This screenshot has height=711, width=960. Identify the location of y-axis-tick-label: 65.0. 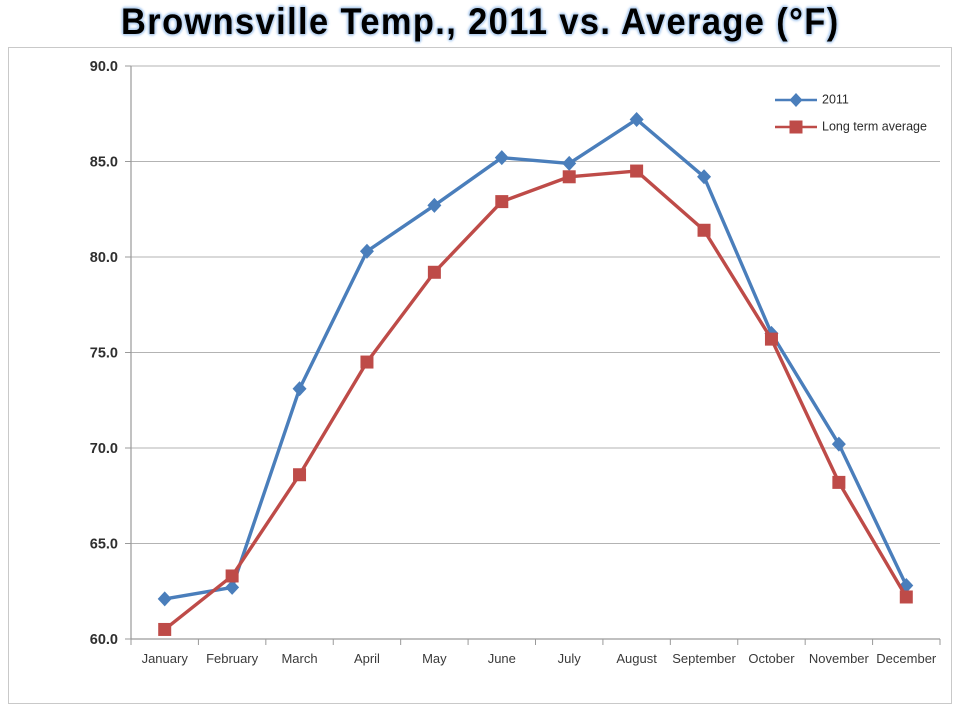
(104, 545).